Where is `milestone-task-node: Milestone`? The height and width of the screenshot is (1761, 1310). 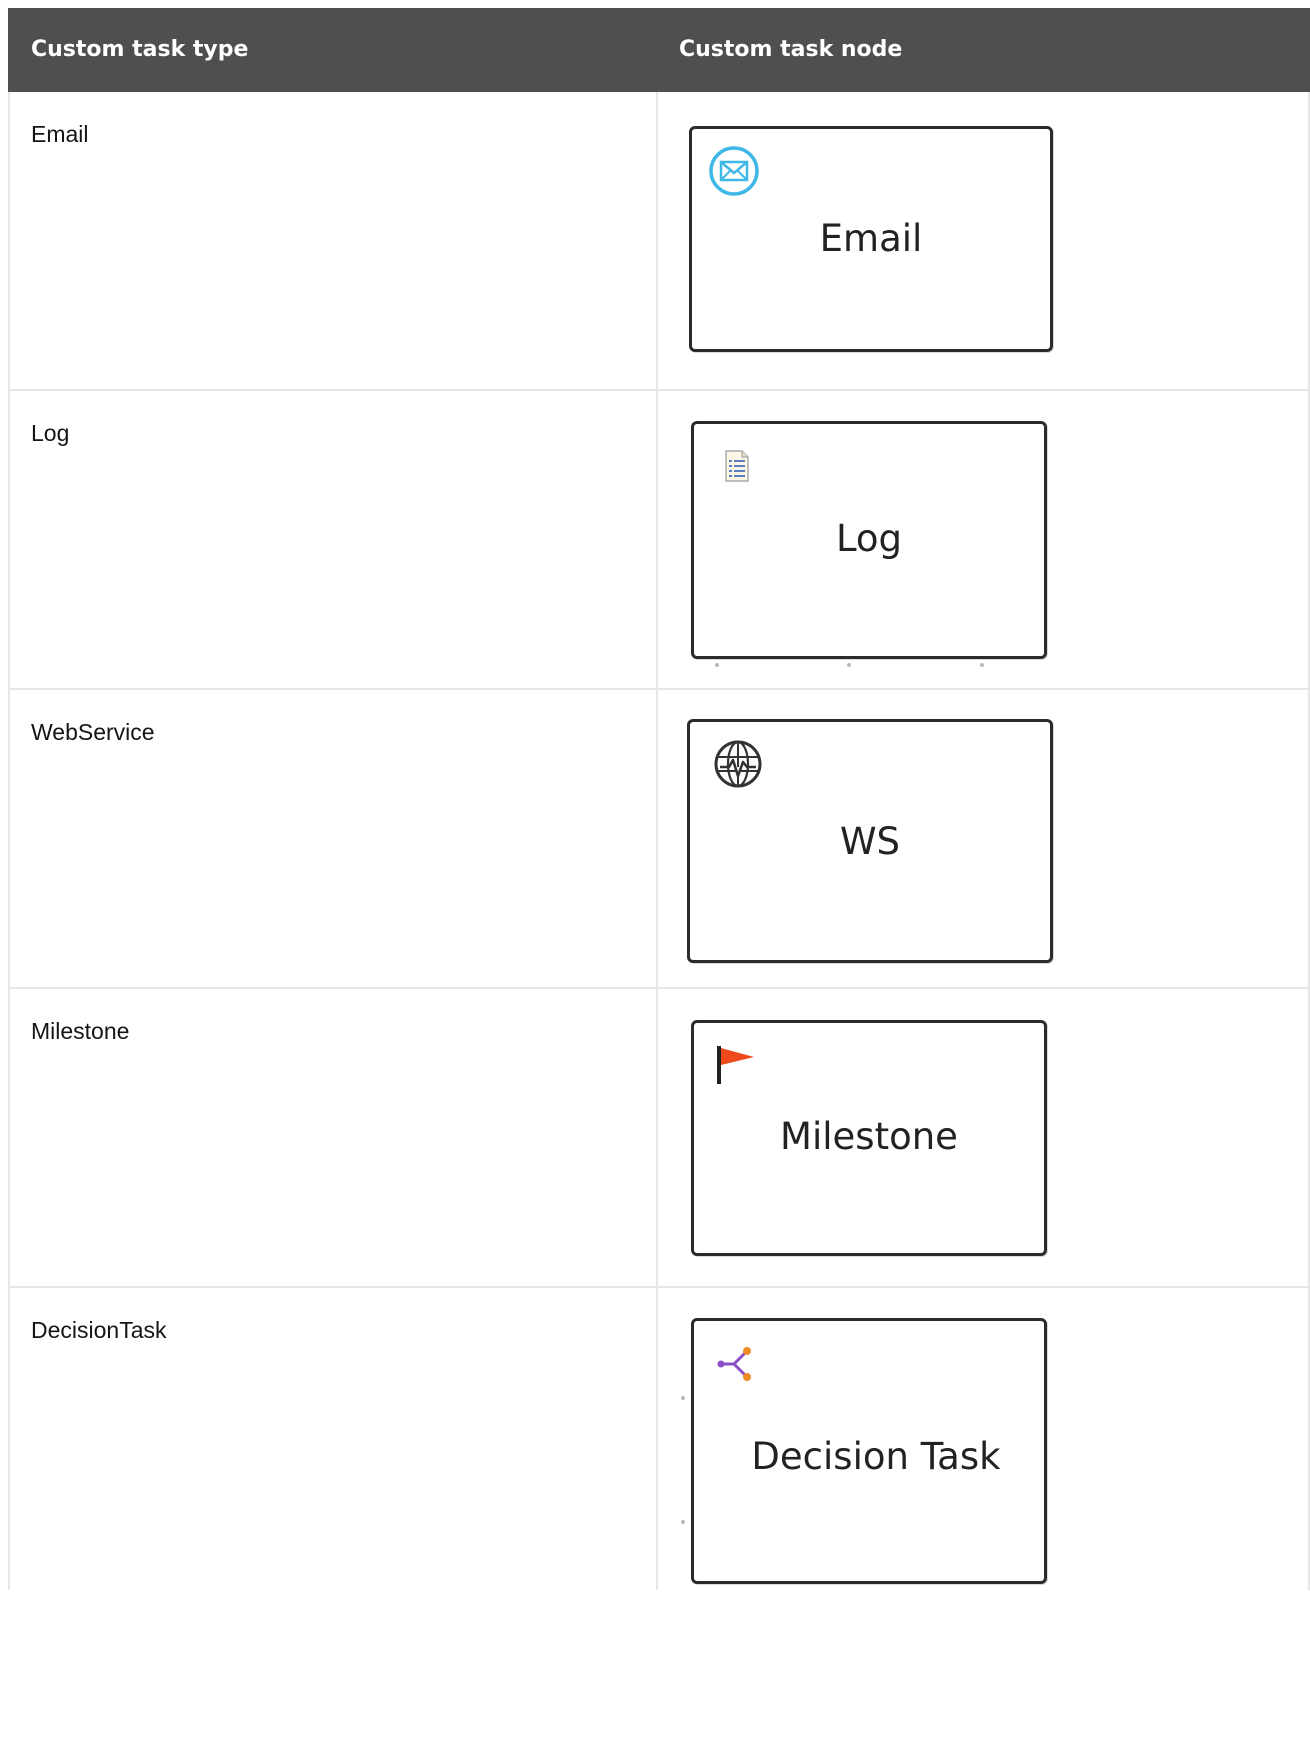 milestone-task-node: Milestone is located at coordinates (869, 1138).